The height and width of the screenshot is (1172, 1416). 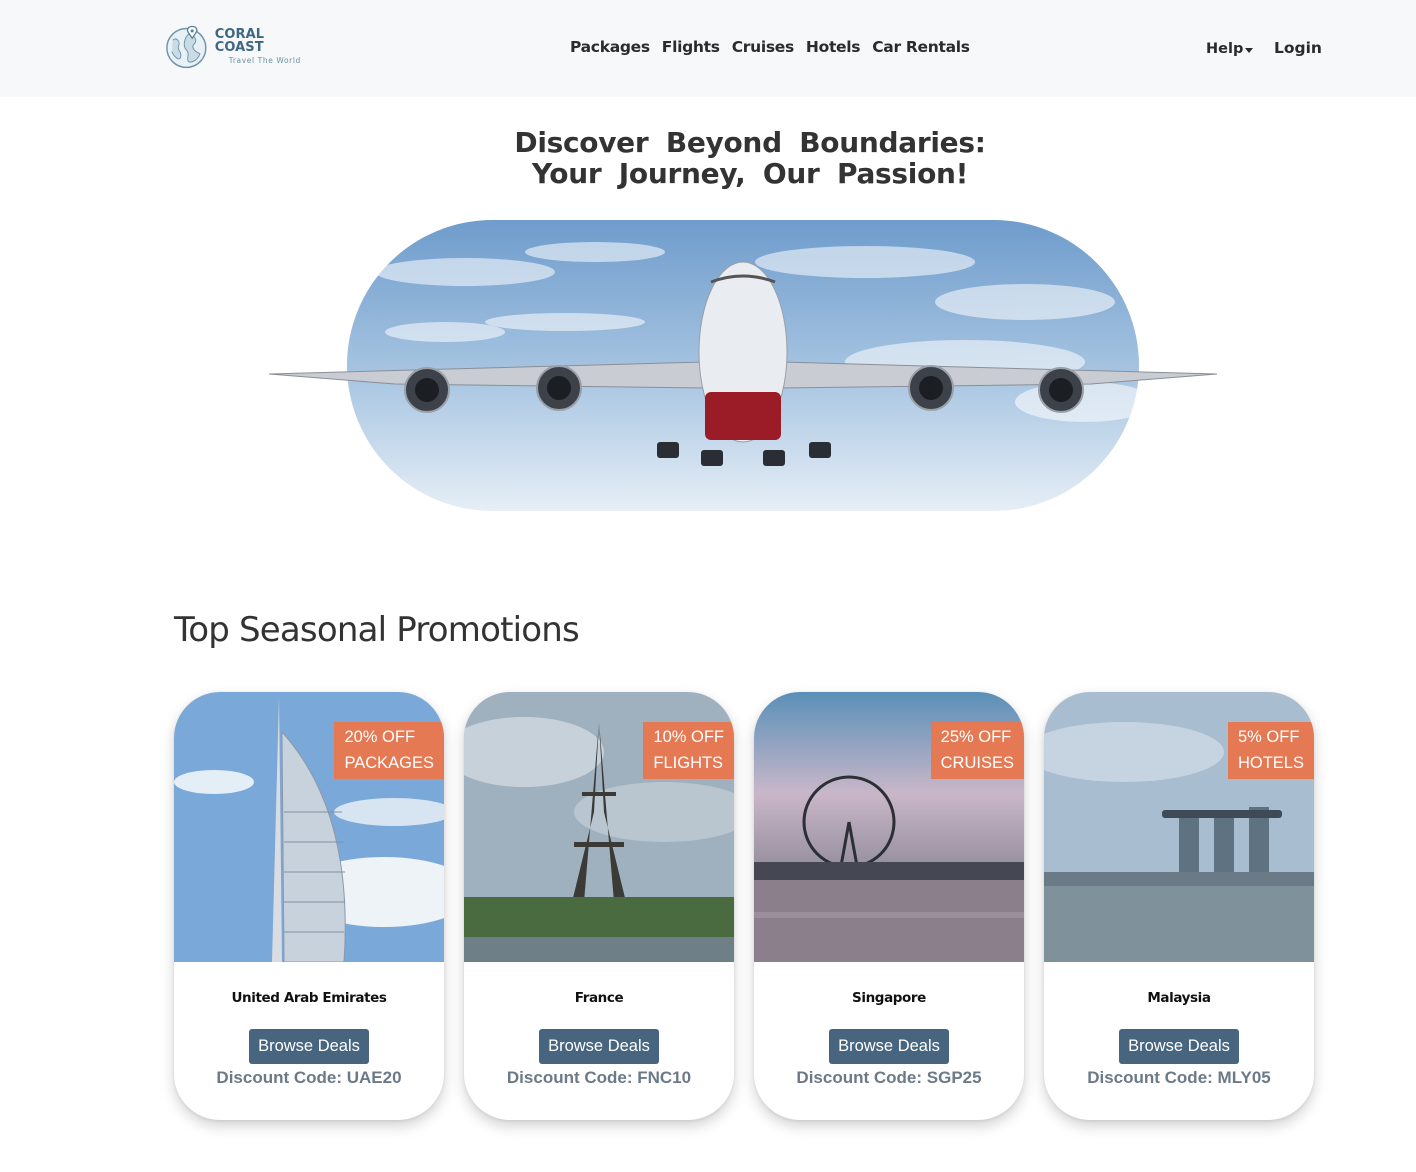 I want to click on help-label: Help, so click(x=1225, y=49).